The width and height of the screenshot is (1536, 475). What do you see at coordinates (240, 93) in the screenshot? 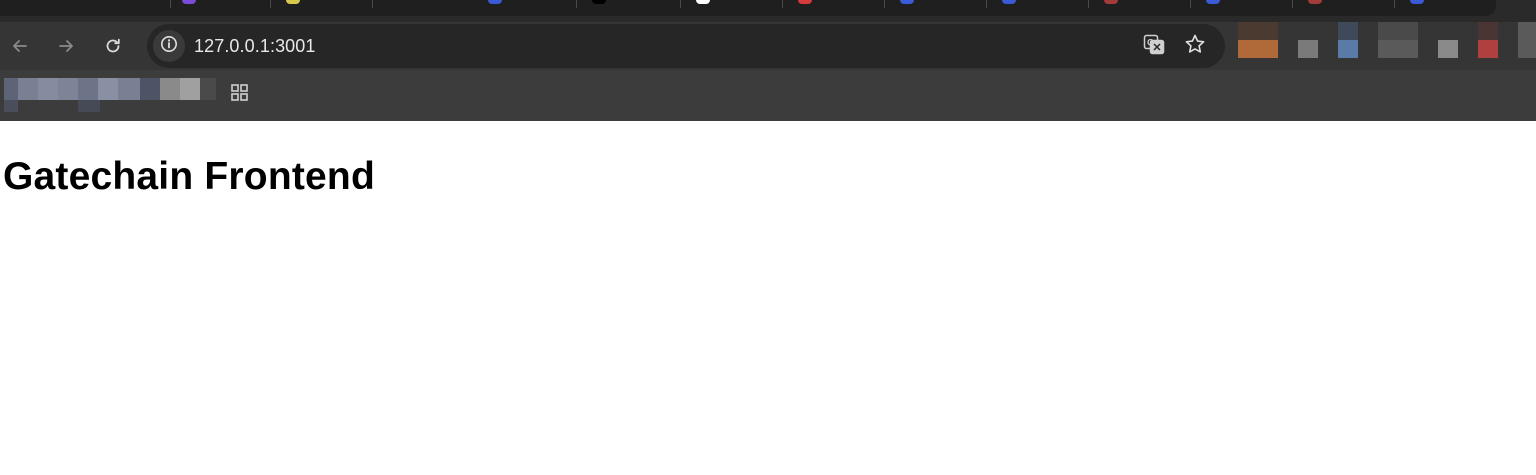
I see `apps-button` at bounding box center [240, 93].